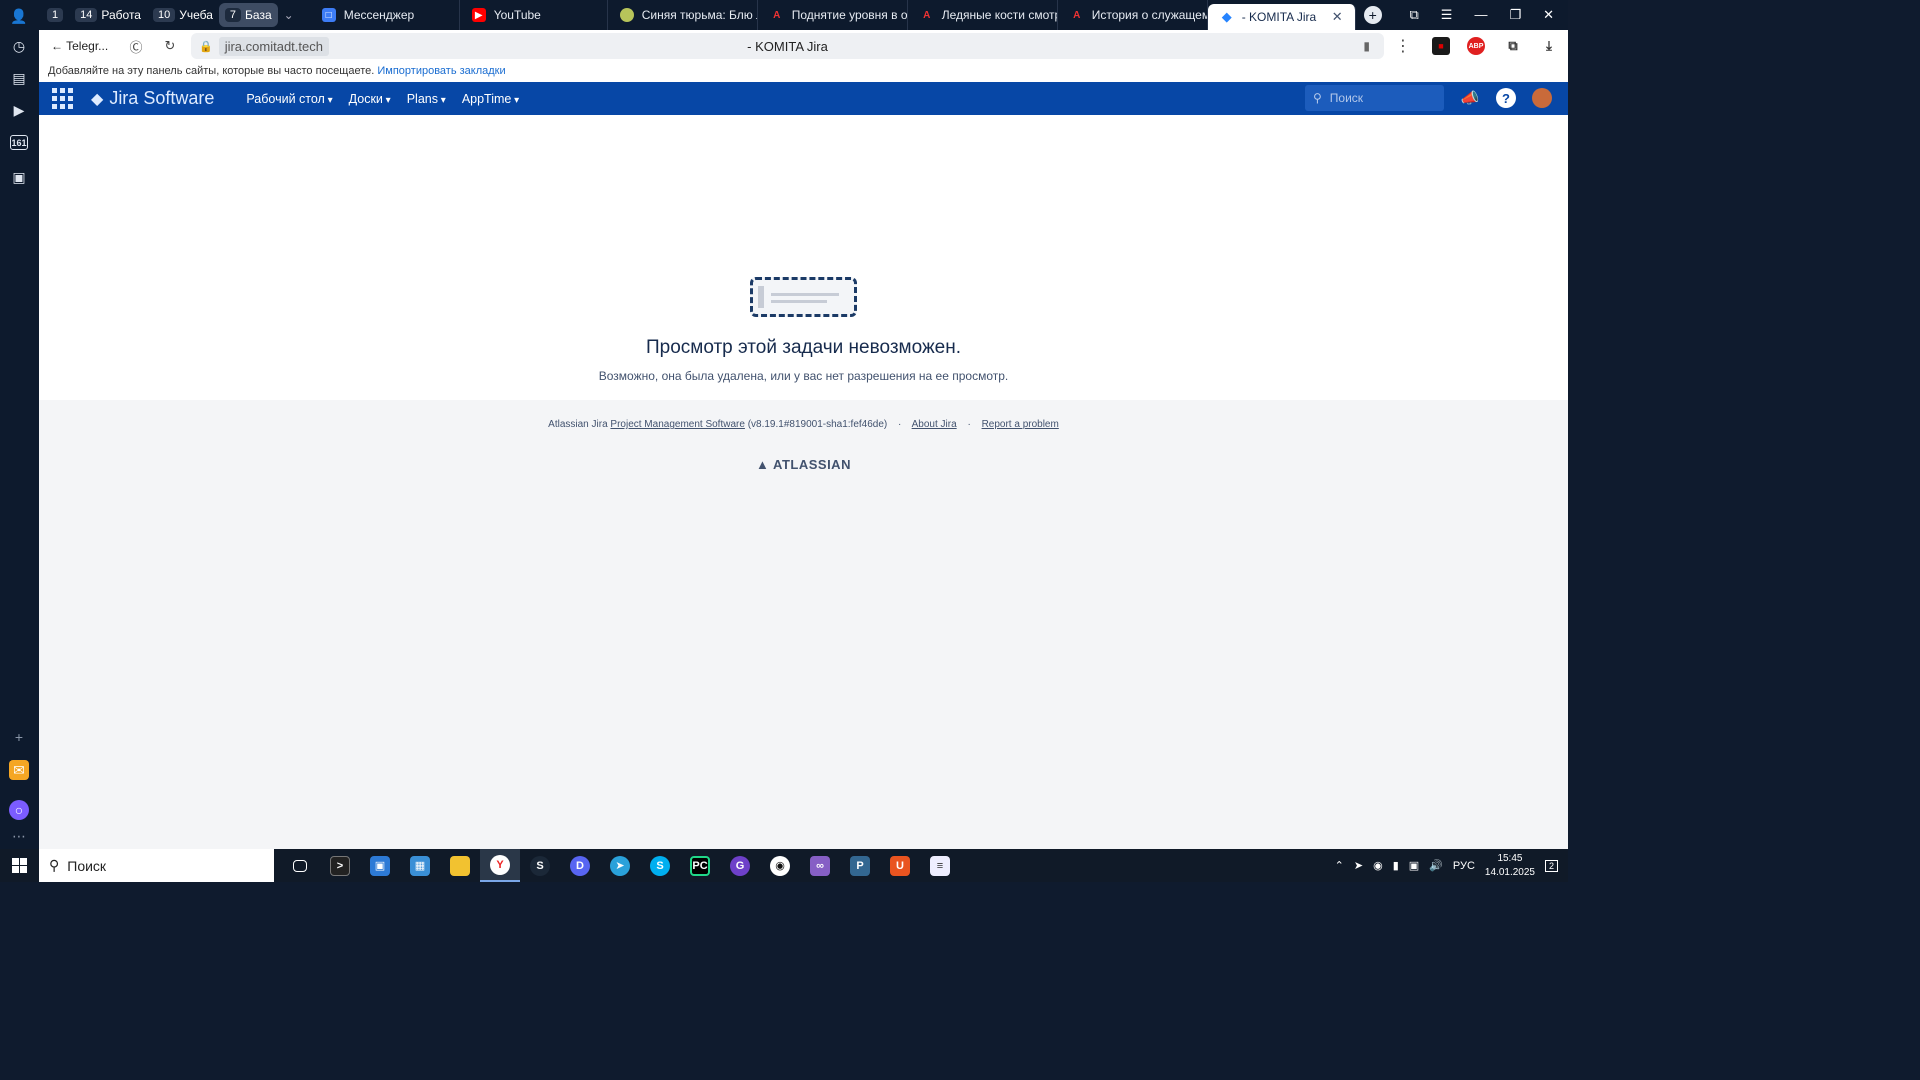 The height and width of the screenshot is (1080, 1920). Describe the element at coordinates (1510, 866) in the screenshot. I see `clock: 15:45 14.01.2025` at that location.